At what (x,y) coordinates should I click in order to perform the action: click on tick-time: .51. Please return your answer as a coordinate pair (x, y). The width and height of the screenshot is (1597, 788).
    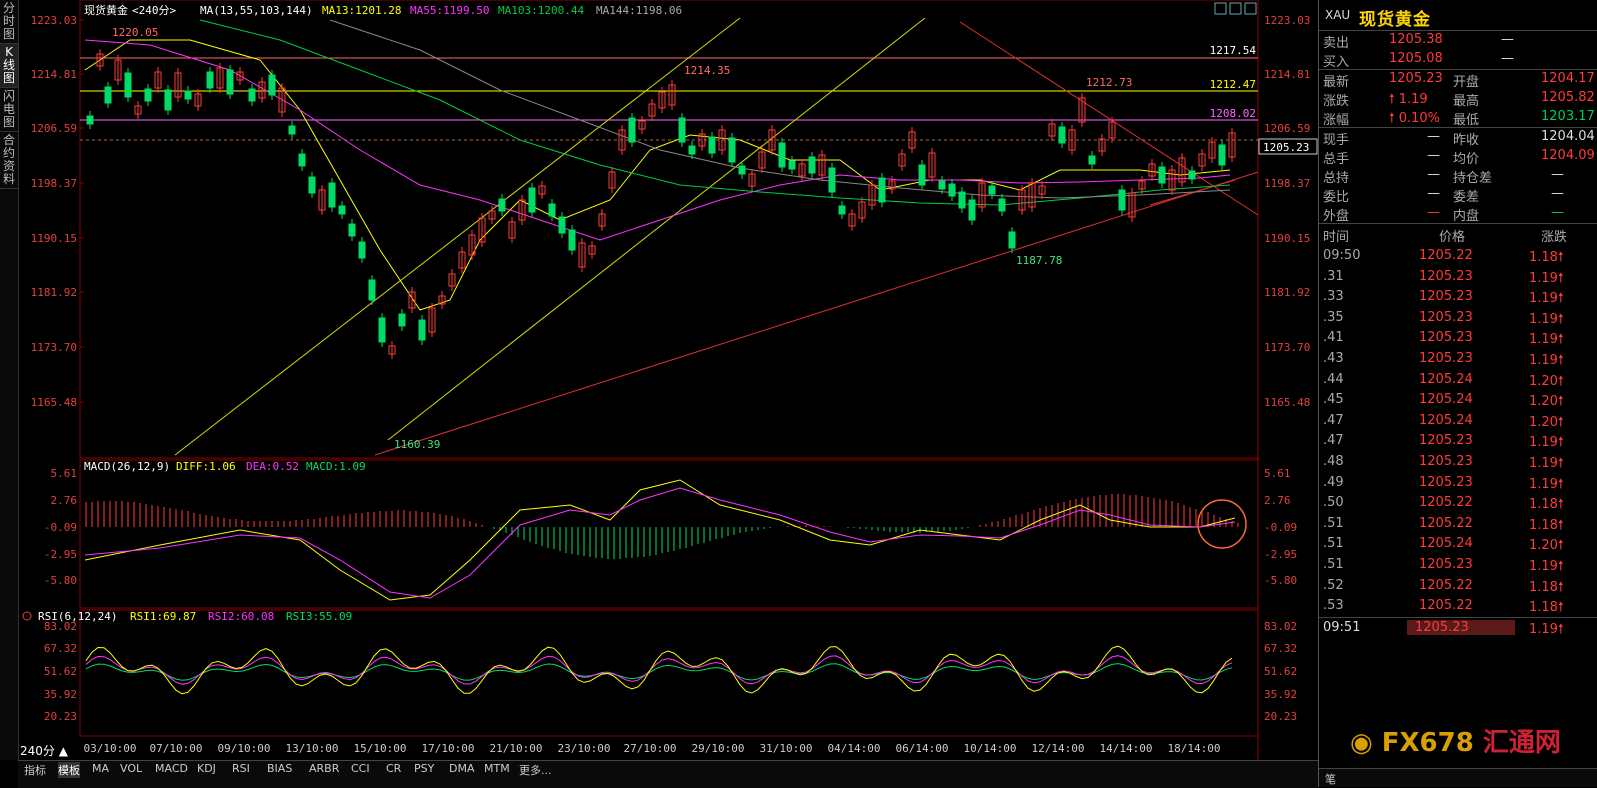
    Looking at the image, I should click on (1333, 523).